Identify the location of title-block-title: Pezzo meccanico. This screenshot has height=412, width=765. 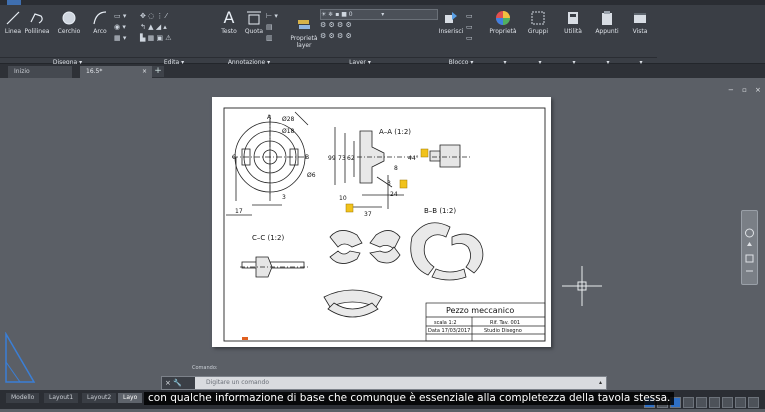
(480, 310).